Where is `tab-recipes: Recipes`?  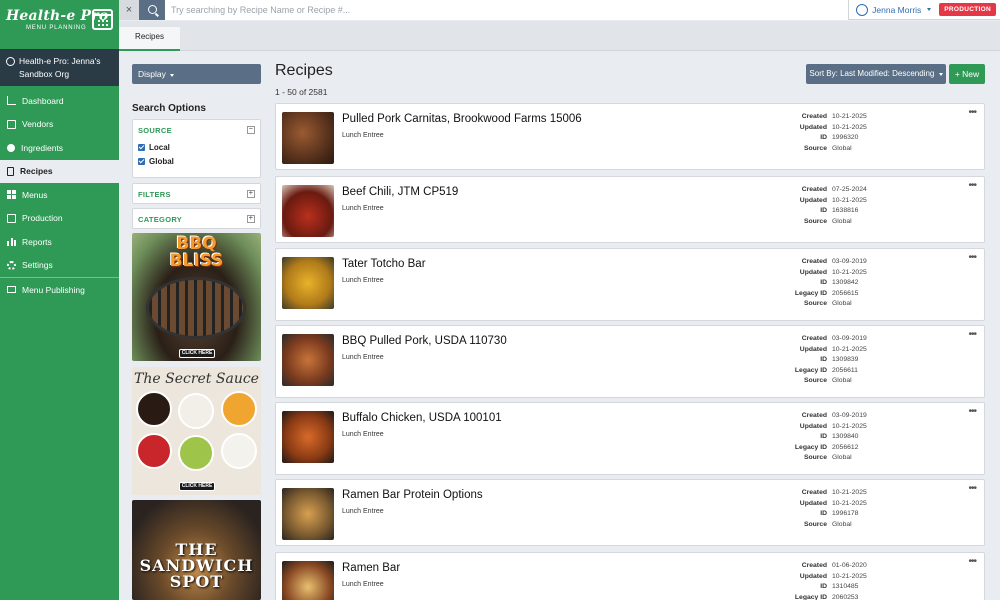
tab-recipes: Recipes is located at coordinates (149, 39).